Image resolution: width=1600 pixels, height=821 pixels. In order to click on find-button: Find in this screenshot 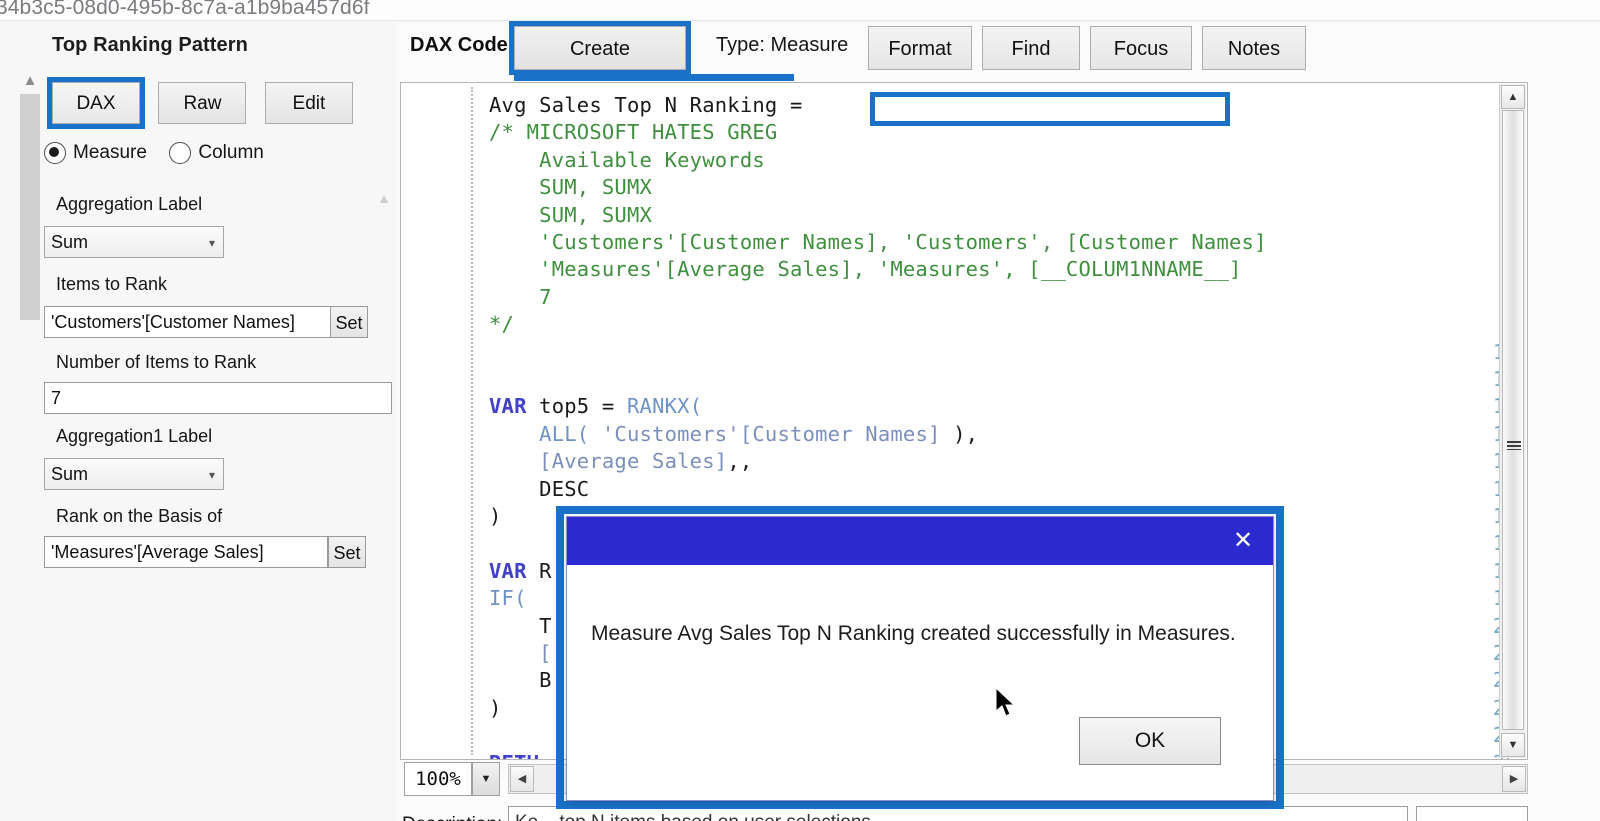, I will do `click(1031, 48)`.